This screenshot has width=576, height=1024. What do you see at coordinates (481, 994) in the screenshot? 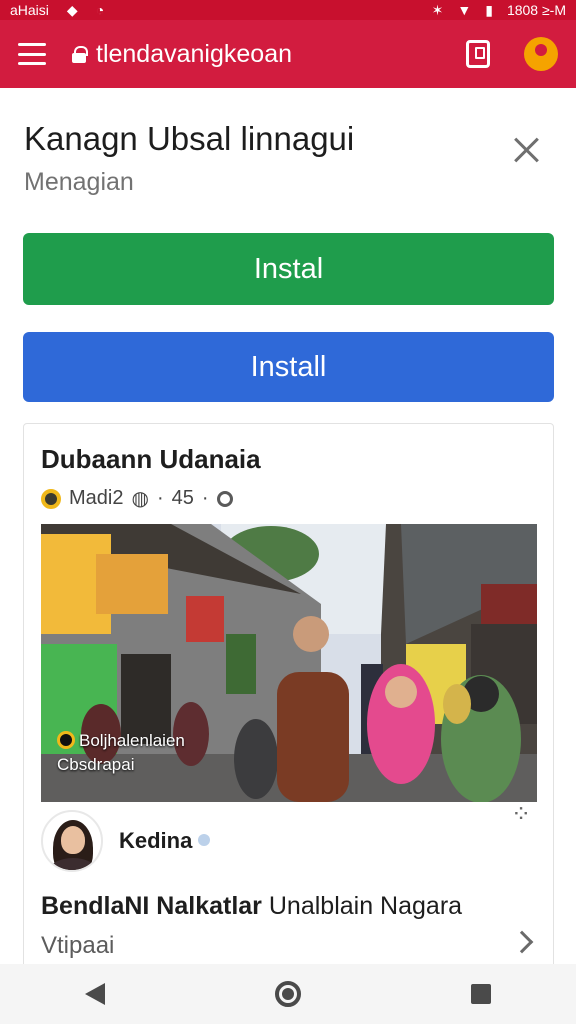
I see `recent-apps-icon` at bounding box center [481, 994].